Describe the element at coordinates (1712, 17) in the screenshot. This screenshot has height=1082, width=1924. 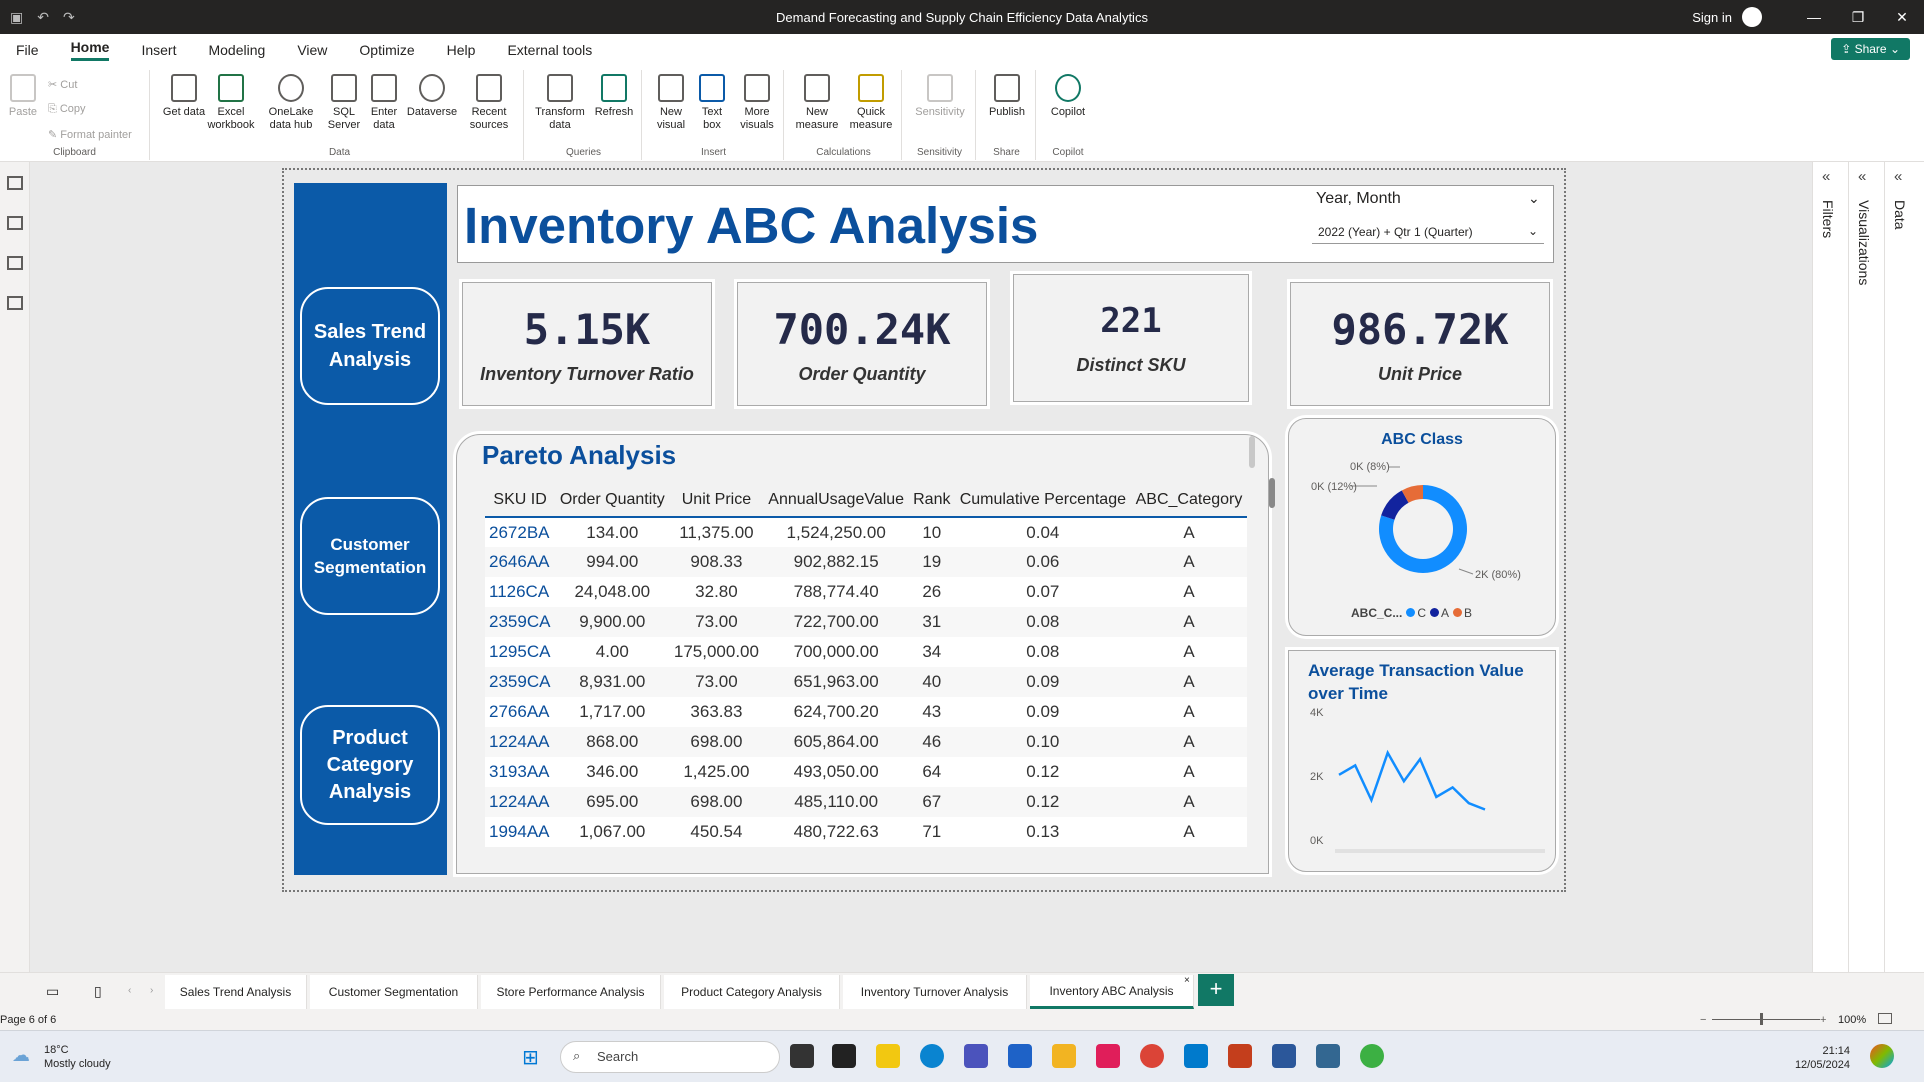
I see `sign-in-link: Sign in` at that location.